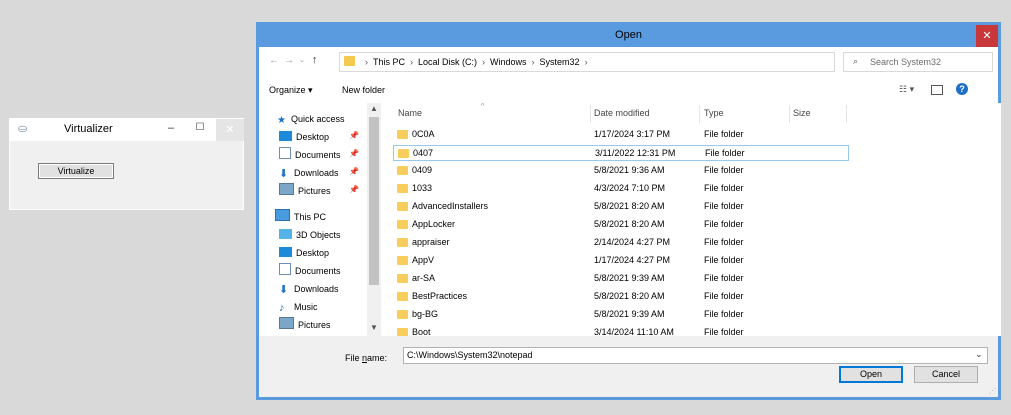  Describe the element at coordinates (374, 201) in the screenshot. I see `nav-scroll-thumb` at that location.